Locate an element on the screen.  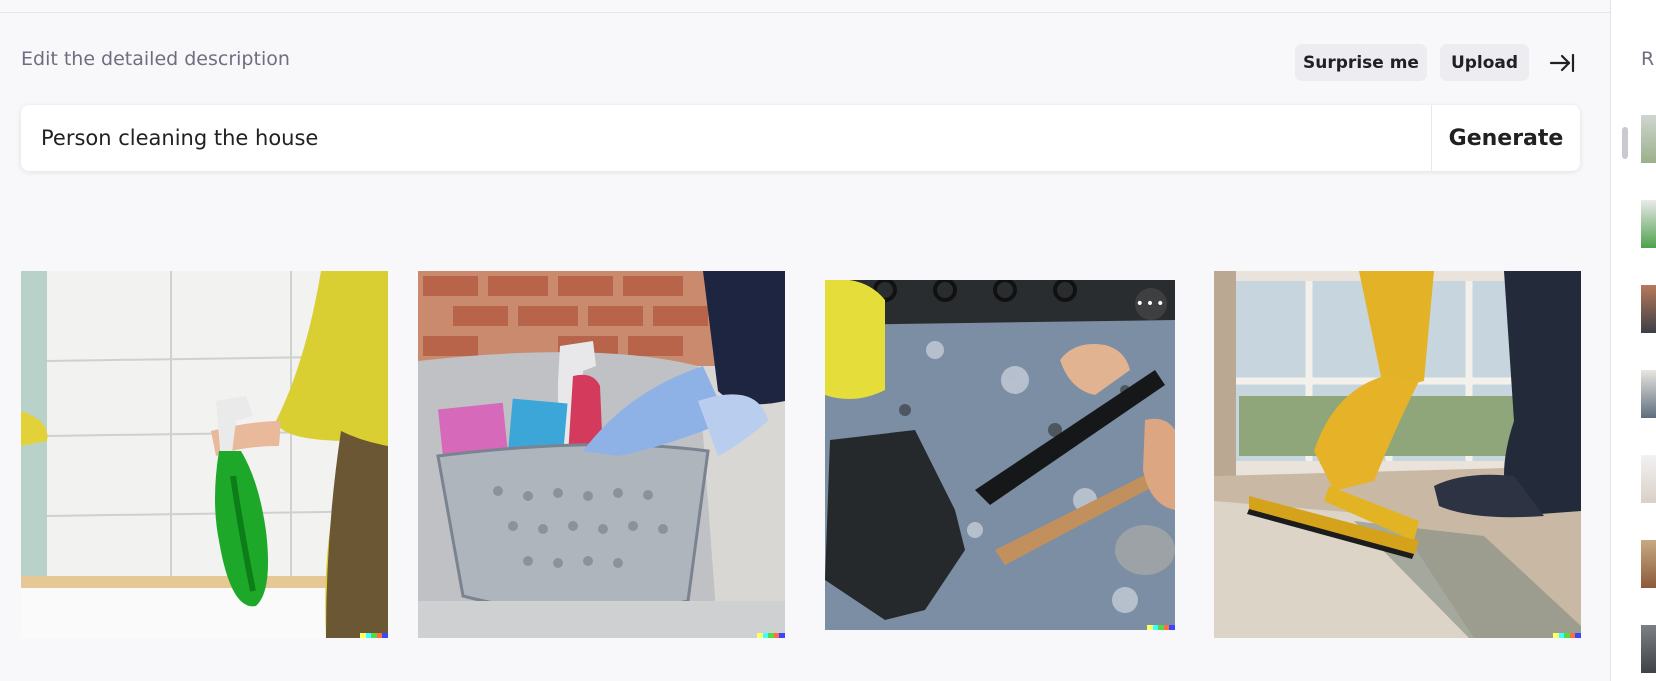
cleaning-basket-image is located at coordinates (601, 454).